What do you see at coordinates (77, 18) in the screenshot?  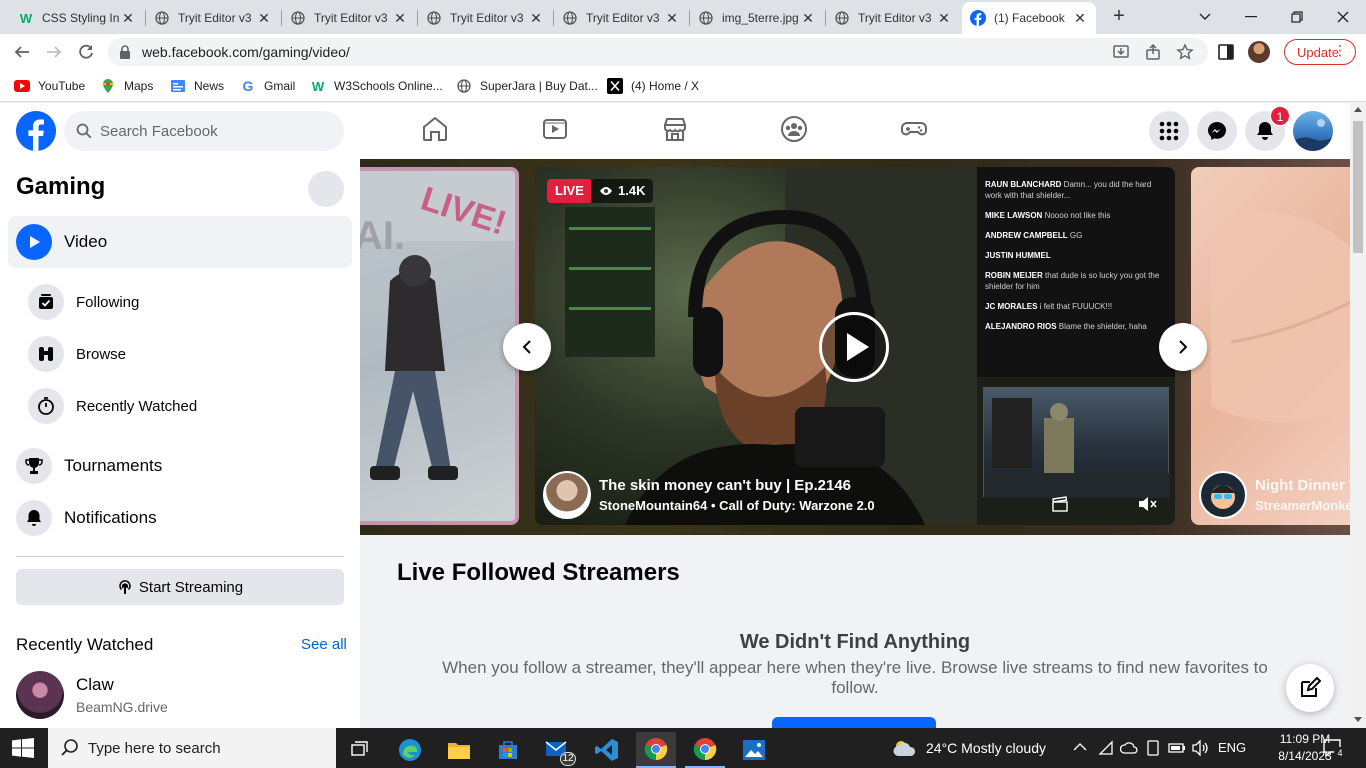 I see `browser-tab: W CSS Styling In ✕` at bounding box center [77, 18].